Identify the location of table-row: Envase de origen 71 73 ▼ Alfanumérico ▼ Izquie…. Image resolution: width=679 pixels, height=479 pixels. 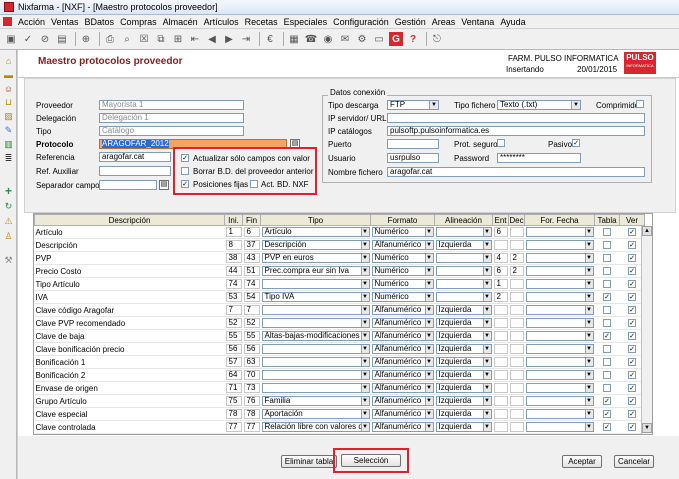
(339, 388).